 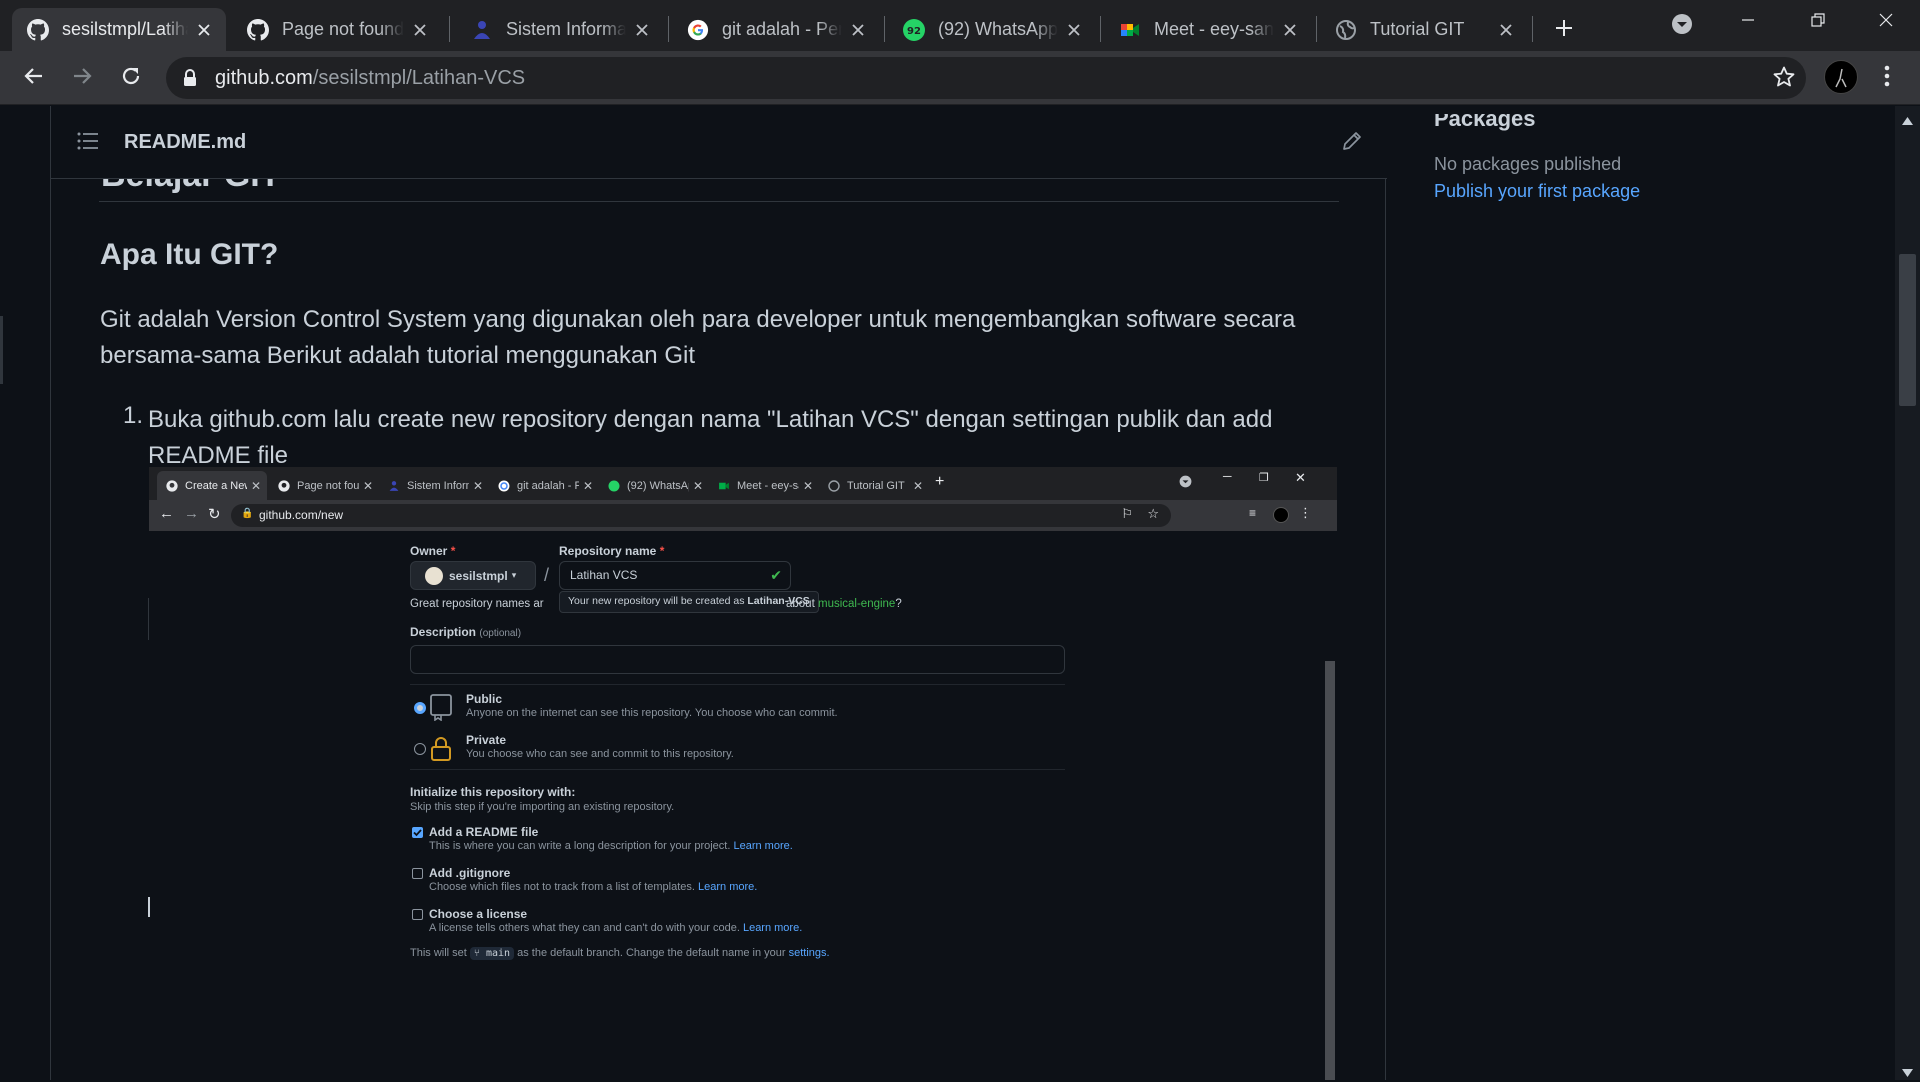 I want to click on caret-down-icon: ▾, so click(x=514, y=575).